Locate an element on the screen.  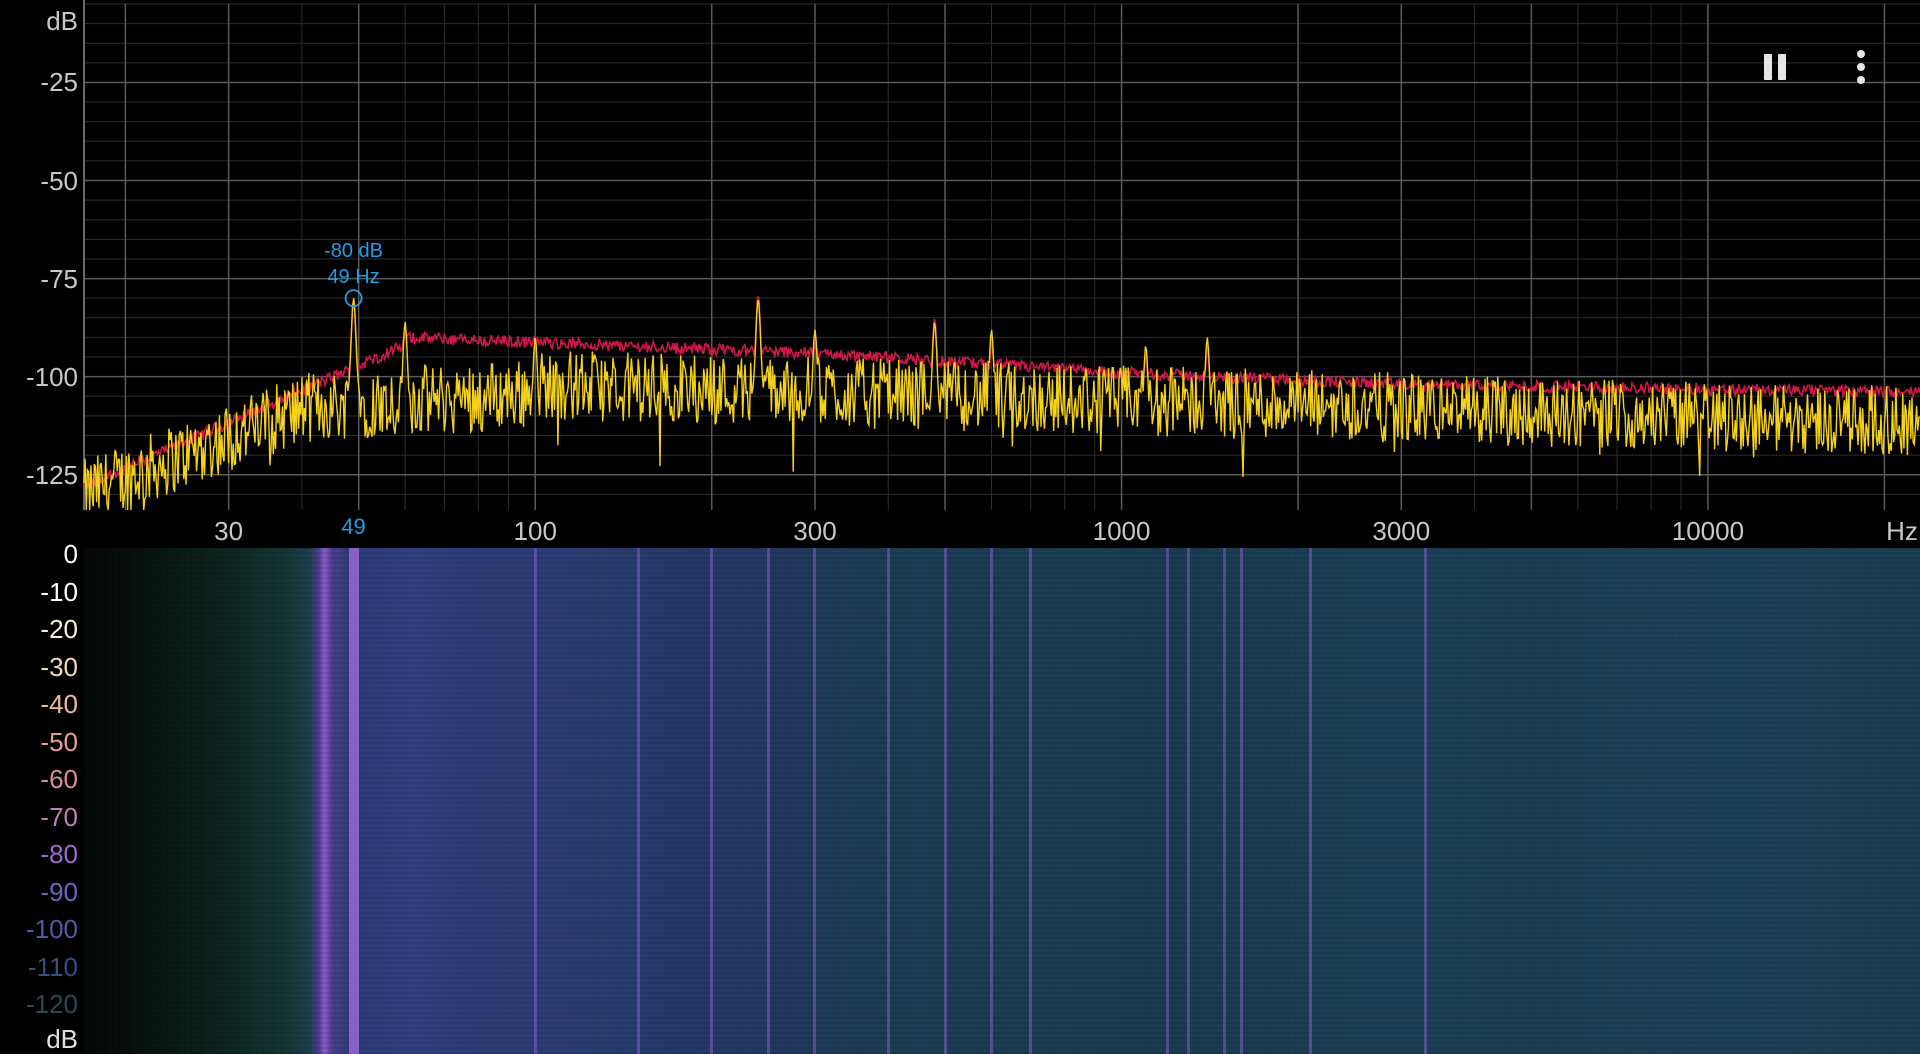
spectrogram-scale-label: -40 is located at coordinates (59, 704).